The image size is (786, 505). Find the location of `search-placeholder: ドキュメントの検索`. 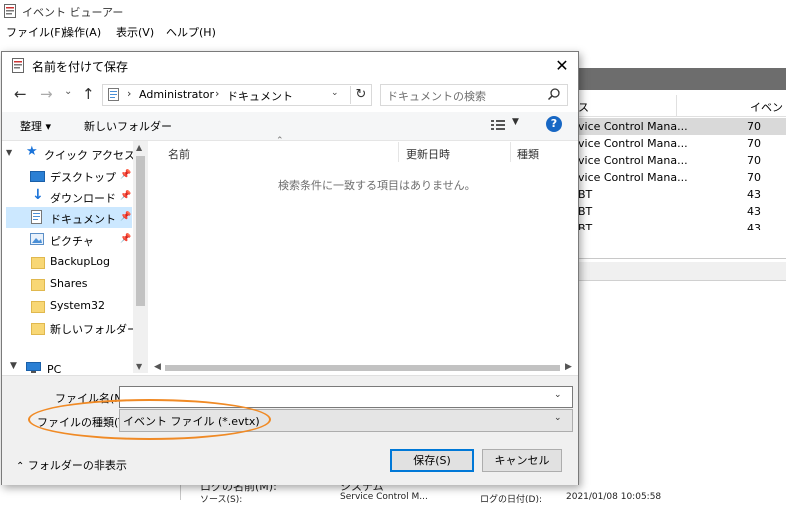

search-placeholder: ドキュメントの検索 is located at coordinates (436, 96).